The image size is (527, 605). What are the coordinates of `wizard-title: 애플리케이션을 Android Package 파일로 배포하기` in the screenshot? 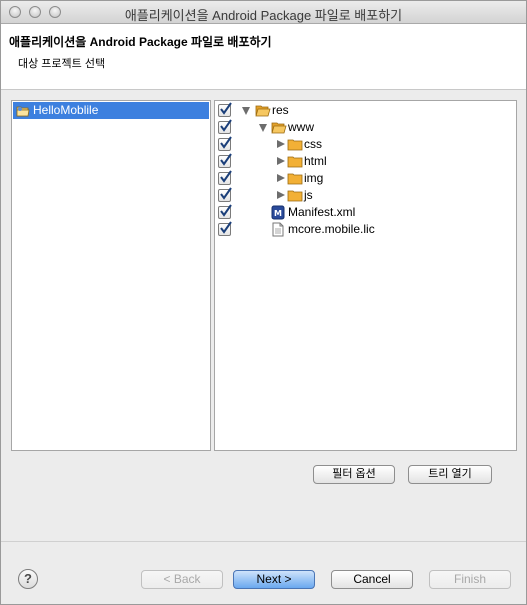 It's located at (140, 42).